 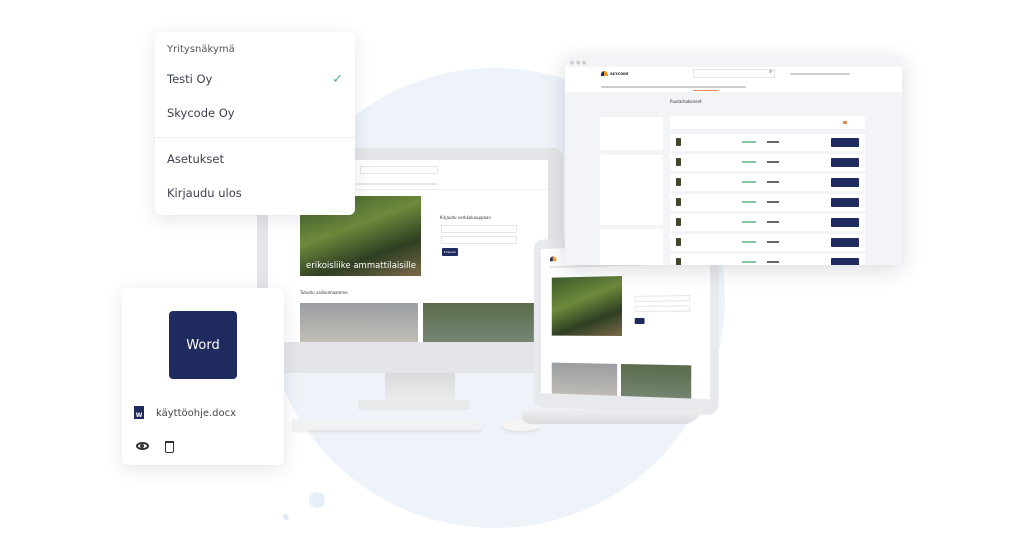 I want to click on search-icon: ⌕, so click(x=770, y=72).